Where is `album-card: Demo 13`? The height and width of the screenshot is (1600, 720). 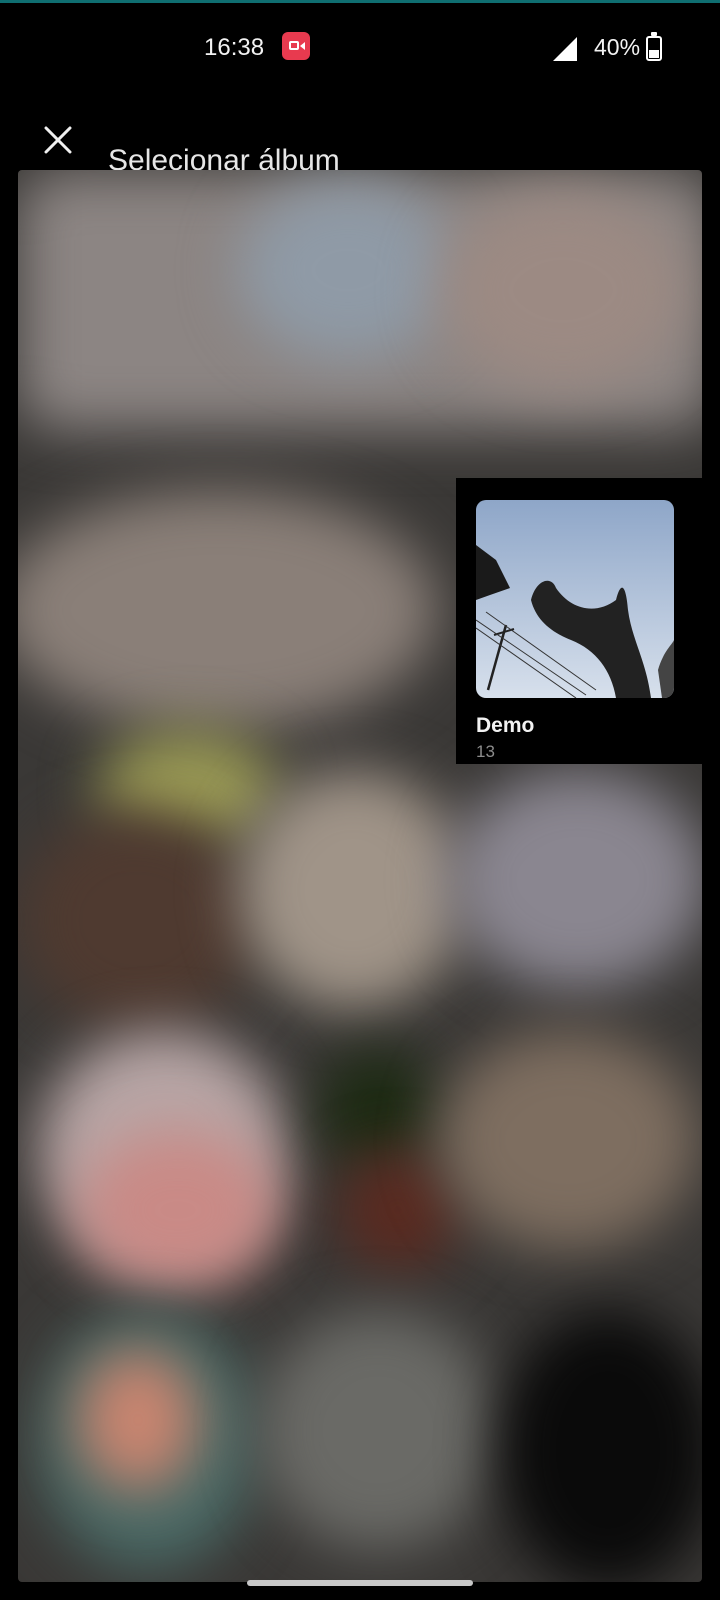
album-card: Demo 13 is located at coordinates (588, 621).